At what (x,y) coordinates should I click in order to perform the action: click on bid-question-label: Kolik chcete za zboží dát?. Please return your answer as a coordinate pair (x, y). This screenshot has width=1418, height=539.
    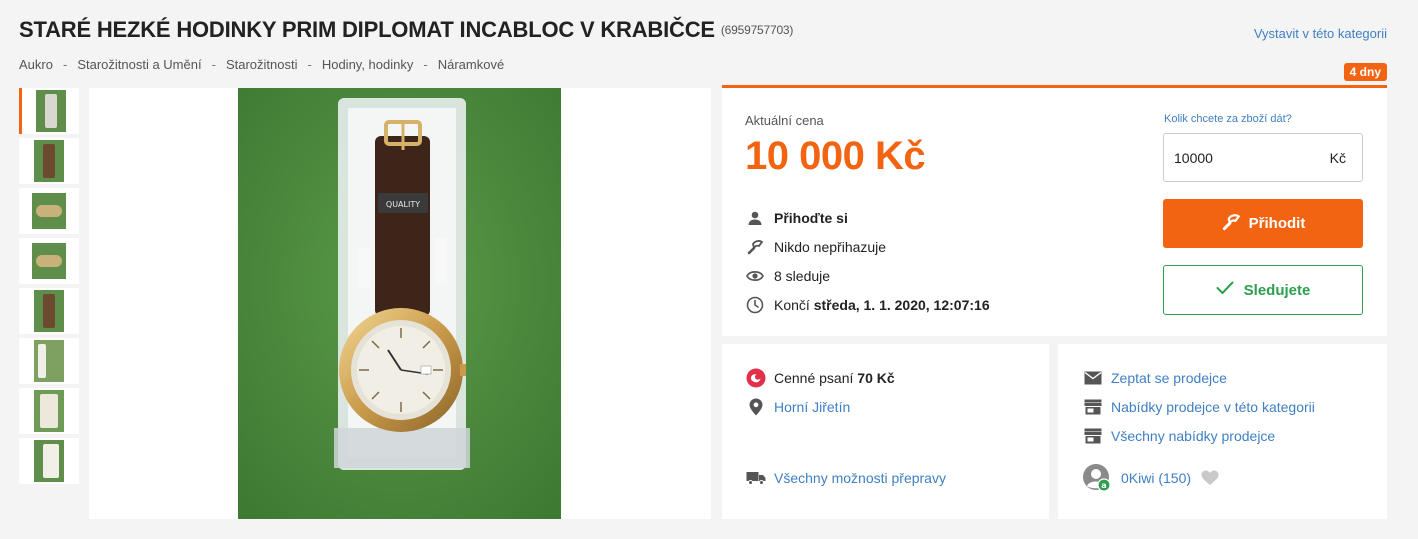
    Looking at the image, I should click on (1228, 119).